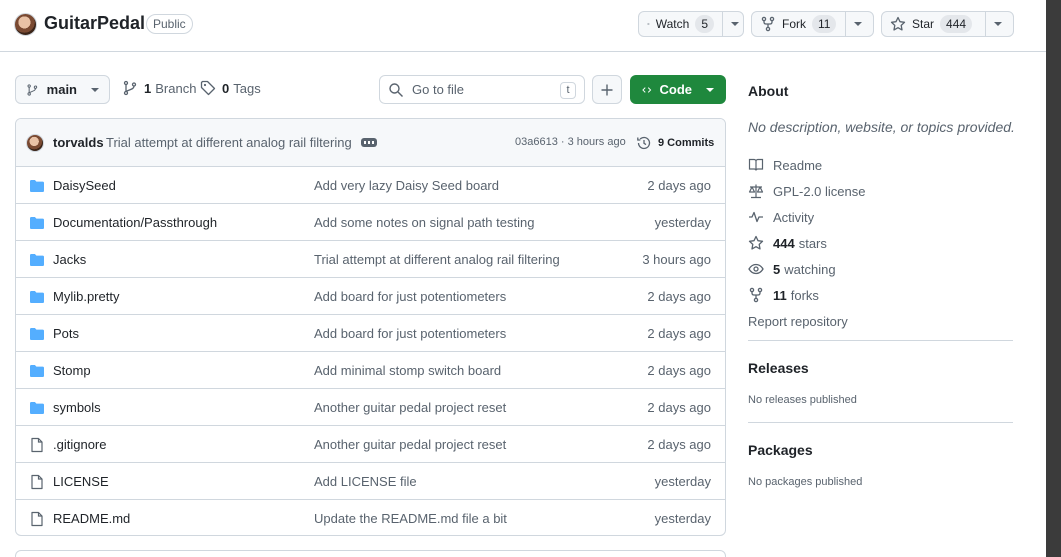 The width and height of the screenshot is (1061, 557). What do you see at coordinates (424, 222) in the screenshot?
I see `file-commit-message: Add some notes on signal path testing` at bounding box center [424, 222].